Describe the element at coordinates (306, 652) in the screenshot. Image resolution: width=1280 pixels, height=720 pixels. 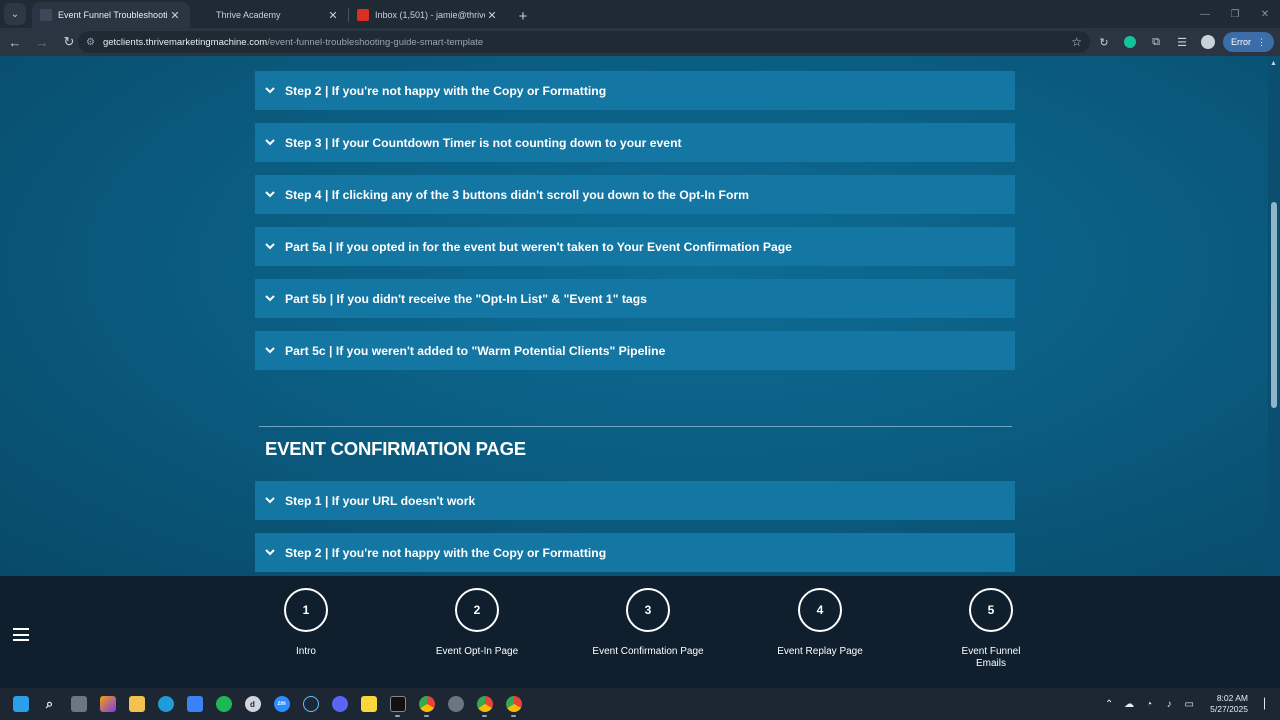
I see `step-label: Intro` at that location.